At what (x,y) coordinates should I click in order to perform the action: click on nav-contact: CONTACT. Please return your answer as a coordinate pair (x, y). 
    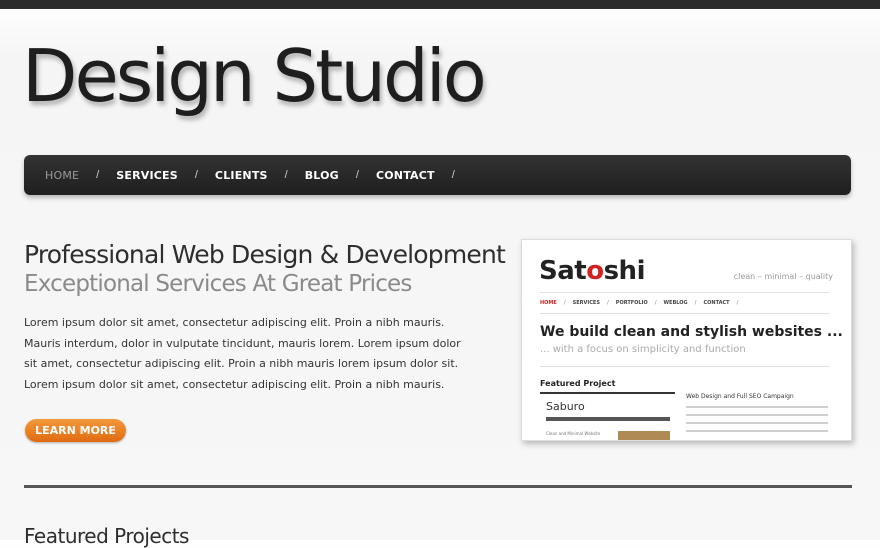
    Looking at the image, I should click on (405, 175).